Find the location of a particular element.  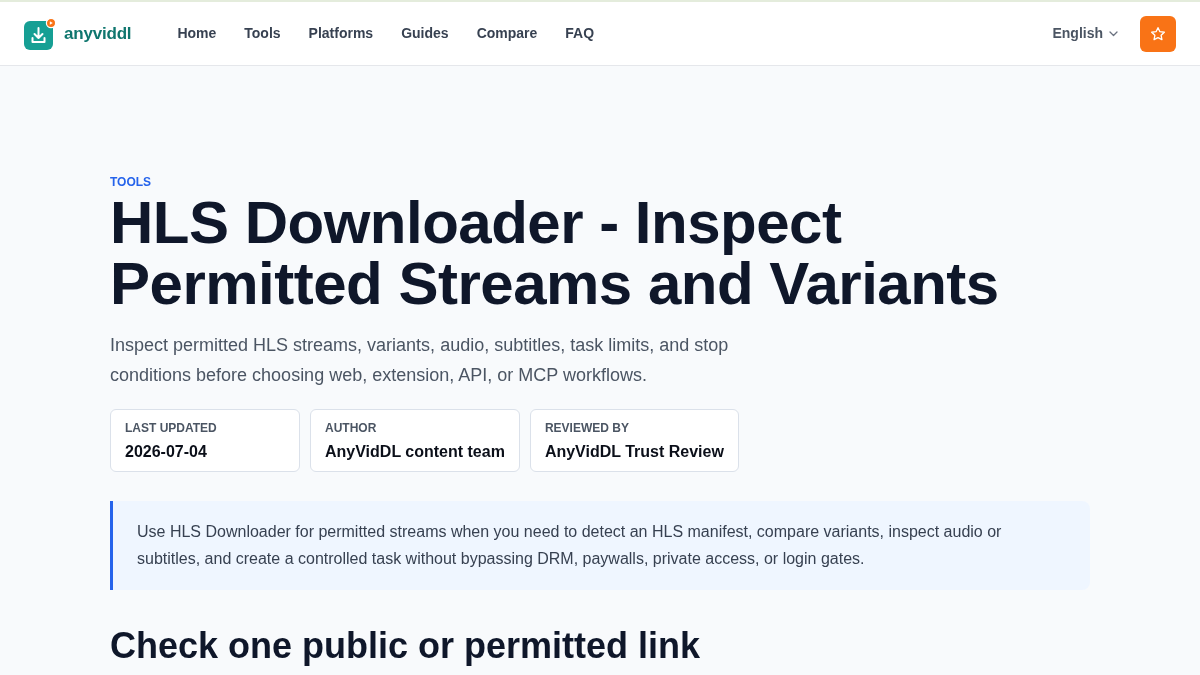

nav-link: FAQ is located at coordinates (580, 33).